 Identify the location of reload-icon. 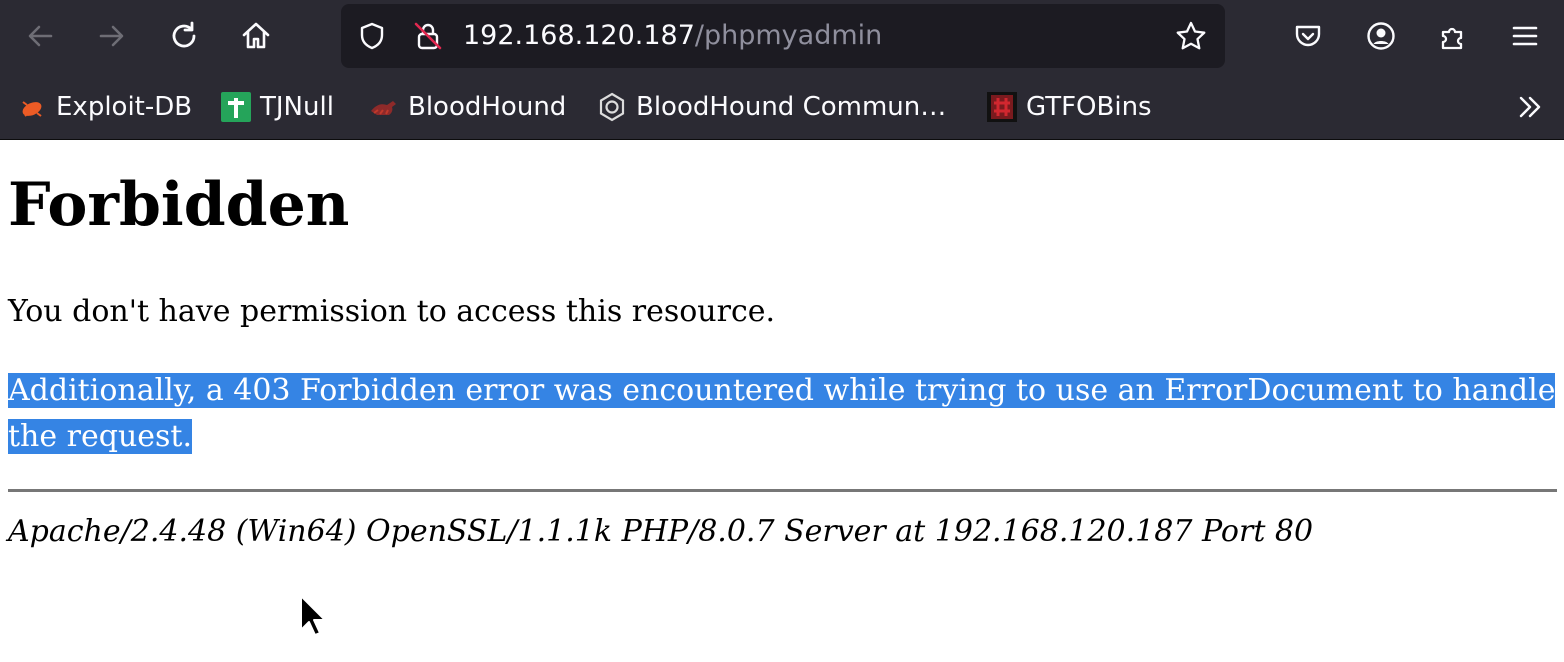
(184, 34).